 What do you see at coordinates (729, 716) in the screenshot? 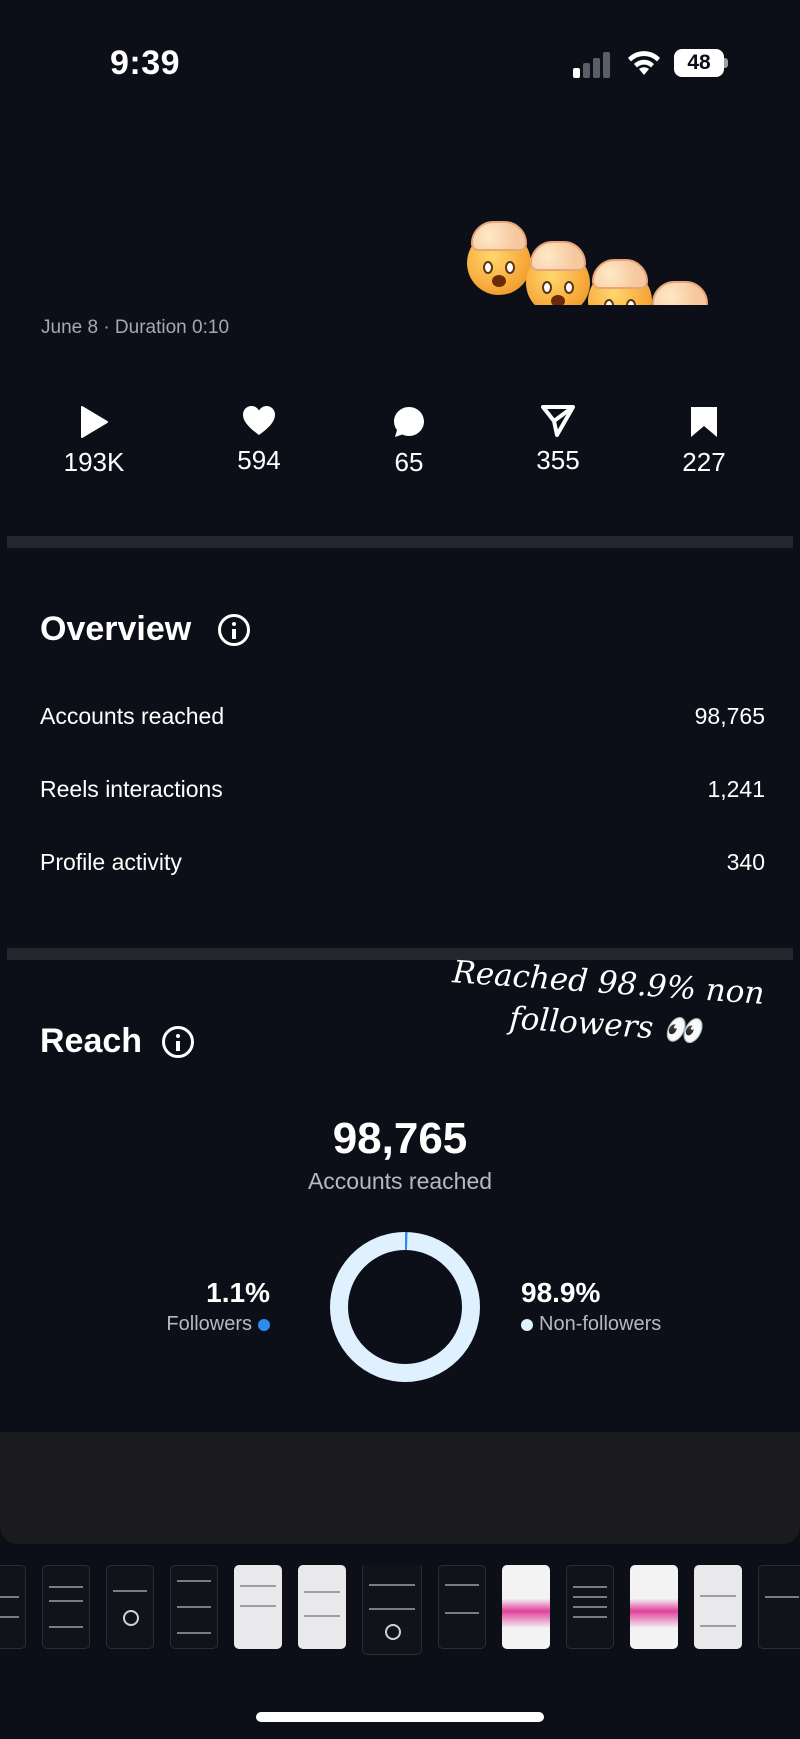
I see `metric-value: 98,765` at bounding box center [729, 716].